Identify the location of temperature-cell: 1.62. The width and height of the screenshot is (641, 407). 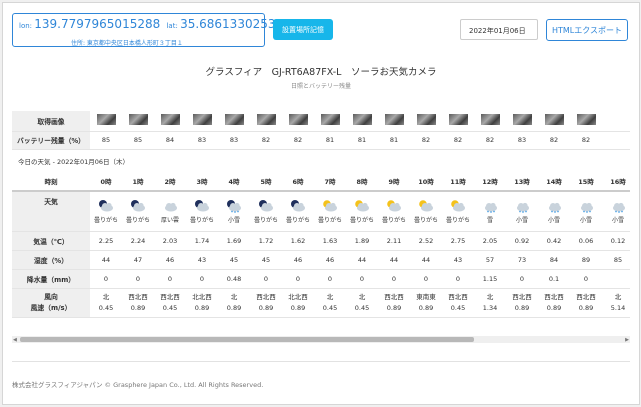
(298, 241).